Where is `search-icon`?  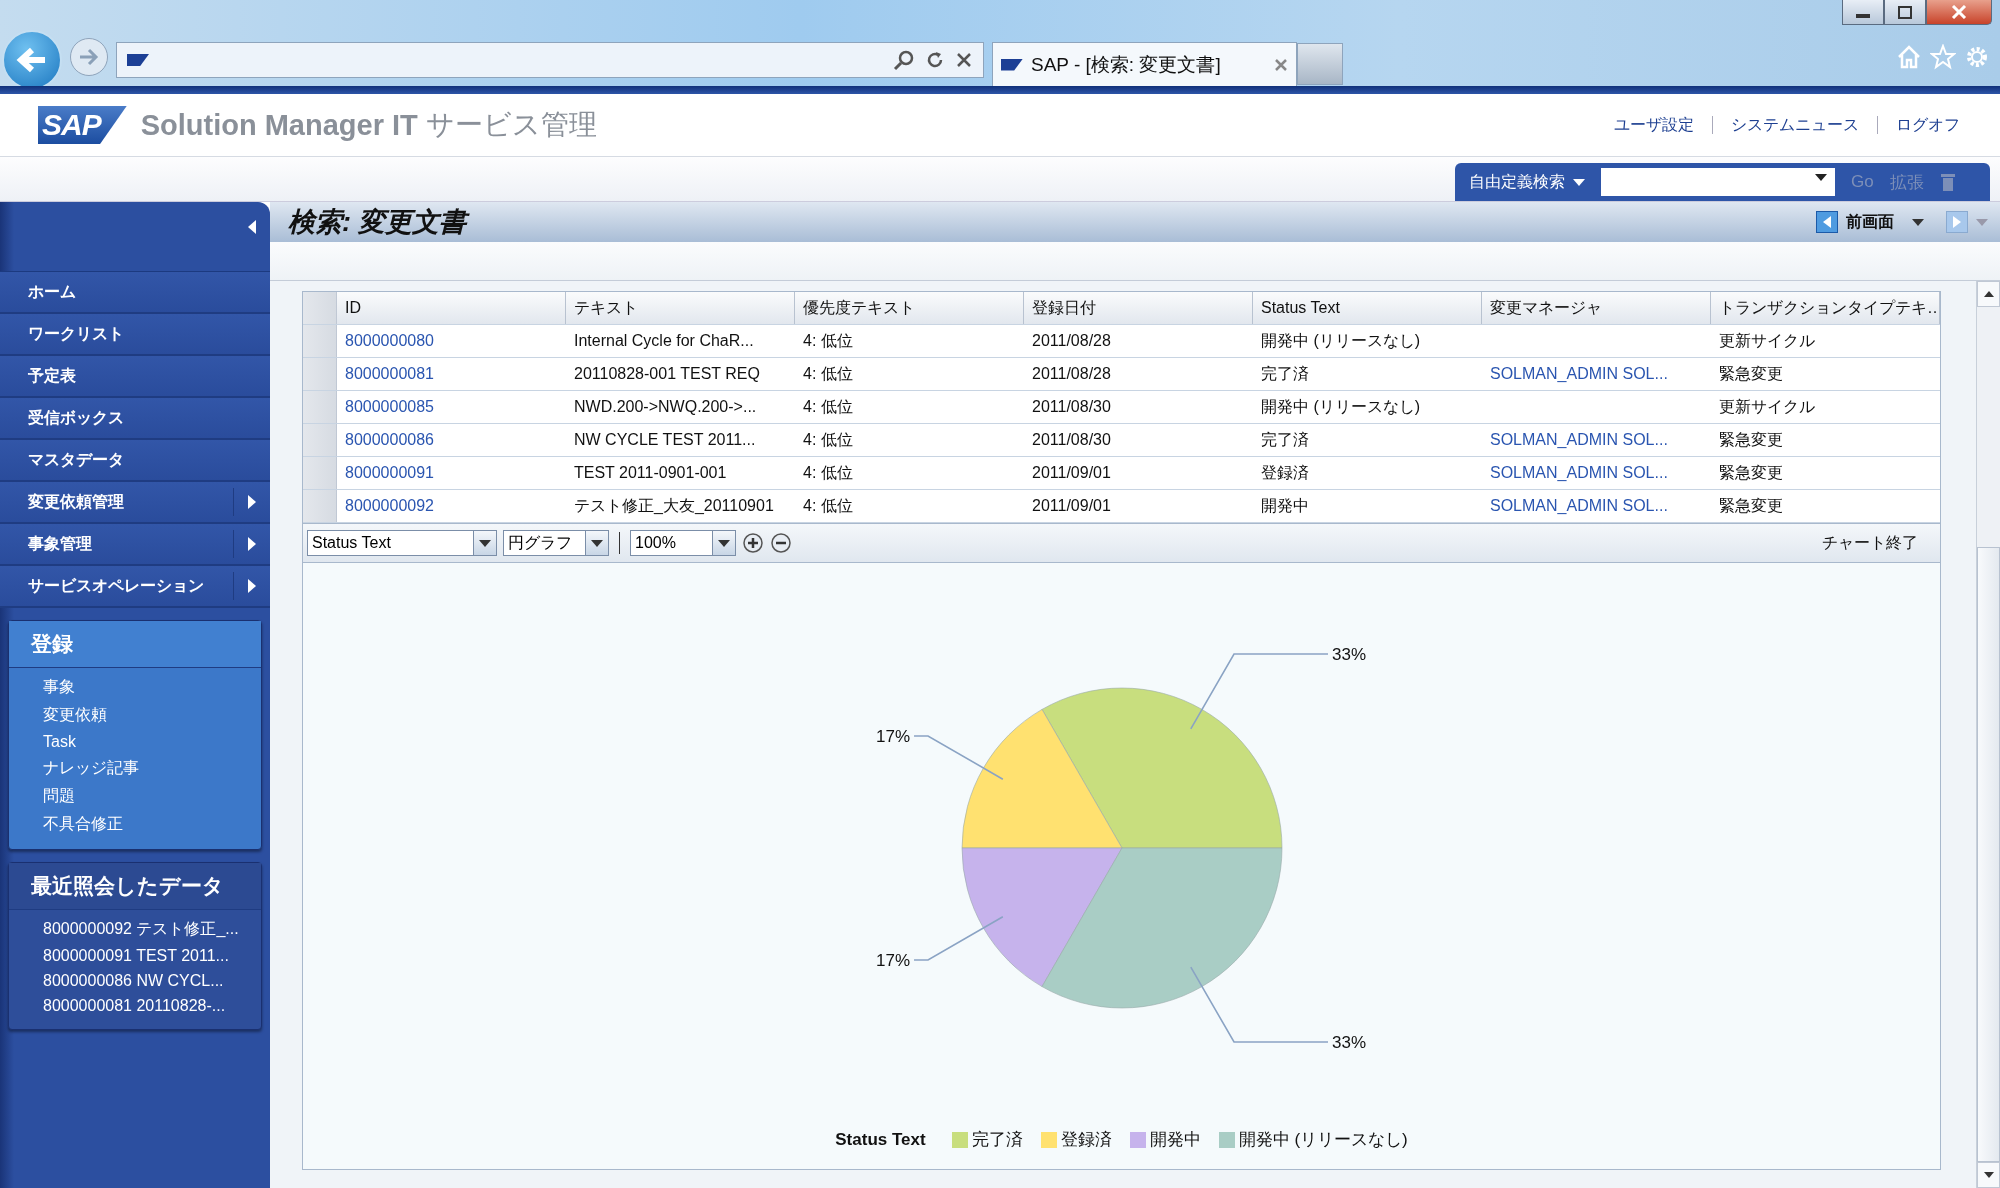
search-icon is located at coordinates (904, 60).